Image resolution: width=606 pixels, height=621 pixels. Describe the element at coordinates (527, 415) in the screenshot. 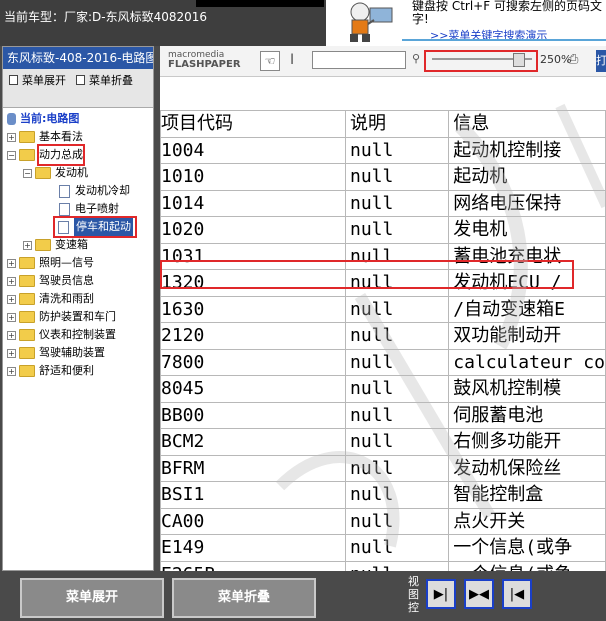

I see `cell-info: 伺服蓄电池` at that location.